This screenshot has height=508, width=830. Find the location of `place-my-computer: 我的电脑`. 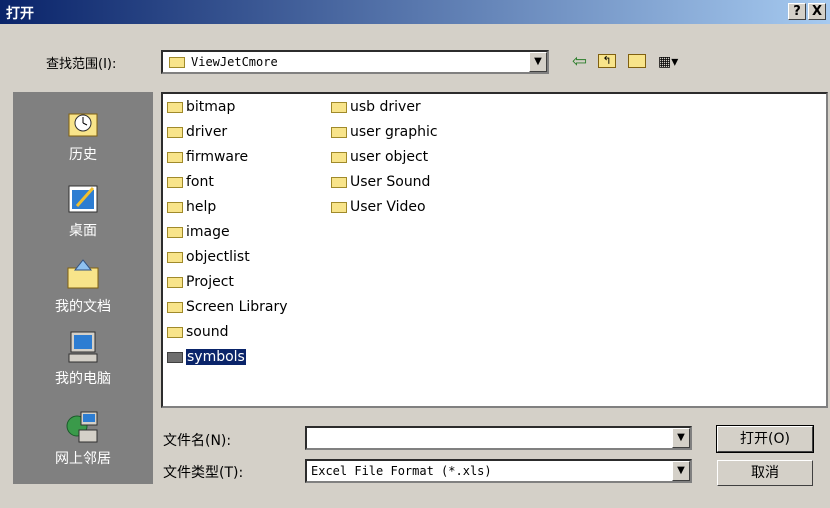

place-my-computer: 我的电脑 is located at coordinates (83, 359).